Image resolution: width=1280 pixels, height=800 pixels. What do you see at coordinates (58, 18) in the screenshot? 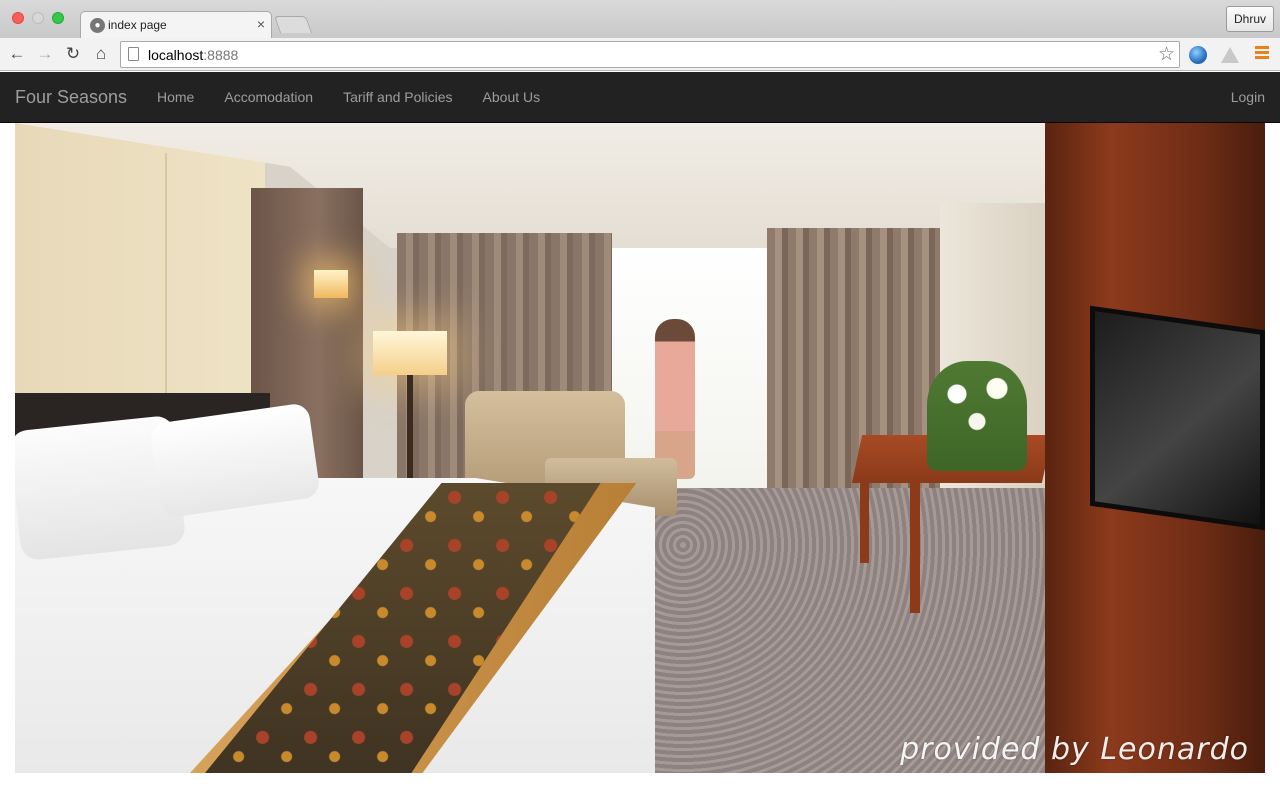
I see `window-maximize-button` at bounding box center [58, 18].